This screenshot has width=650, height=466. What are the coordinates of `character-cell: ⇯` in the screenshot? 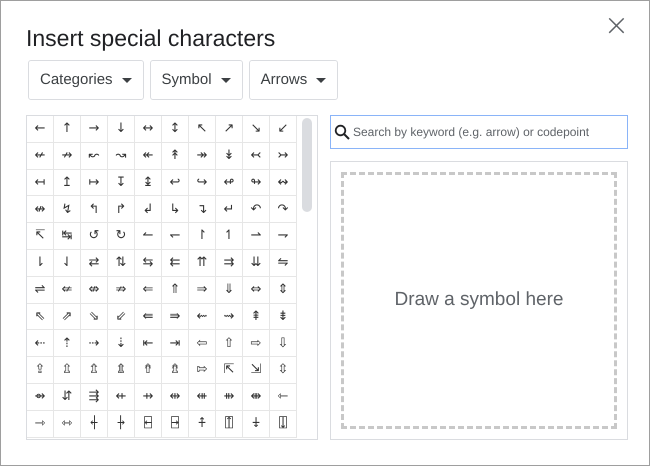 It's located at (175, 370).